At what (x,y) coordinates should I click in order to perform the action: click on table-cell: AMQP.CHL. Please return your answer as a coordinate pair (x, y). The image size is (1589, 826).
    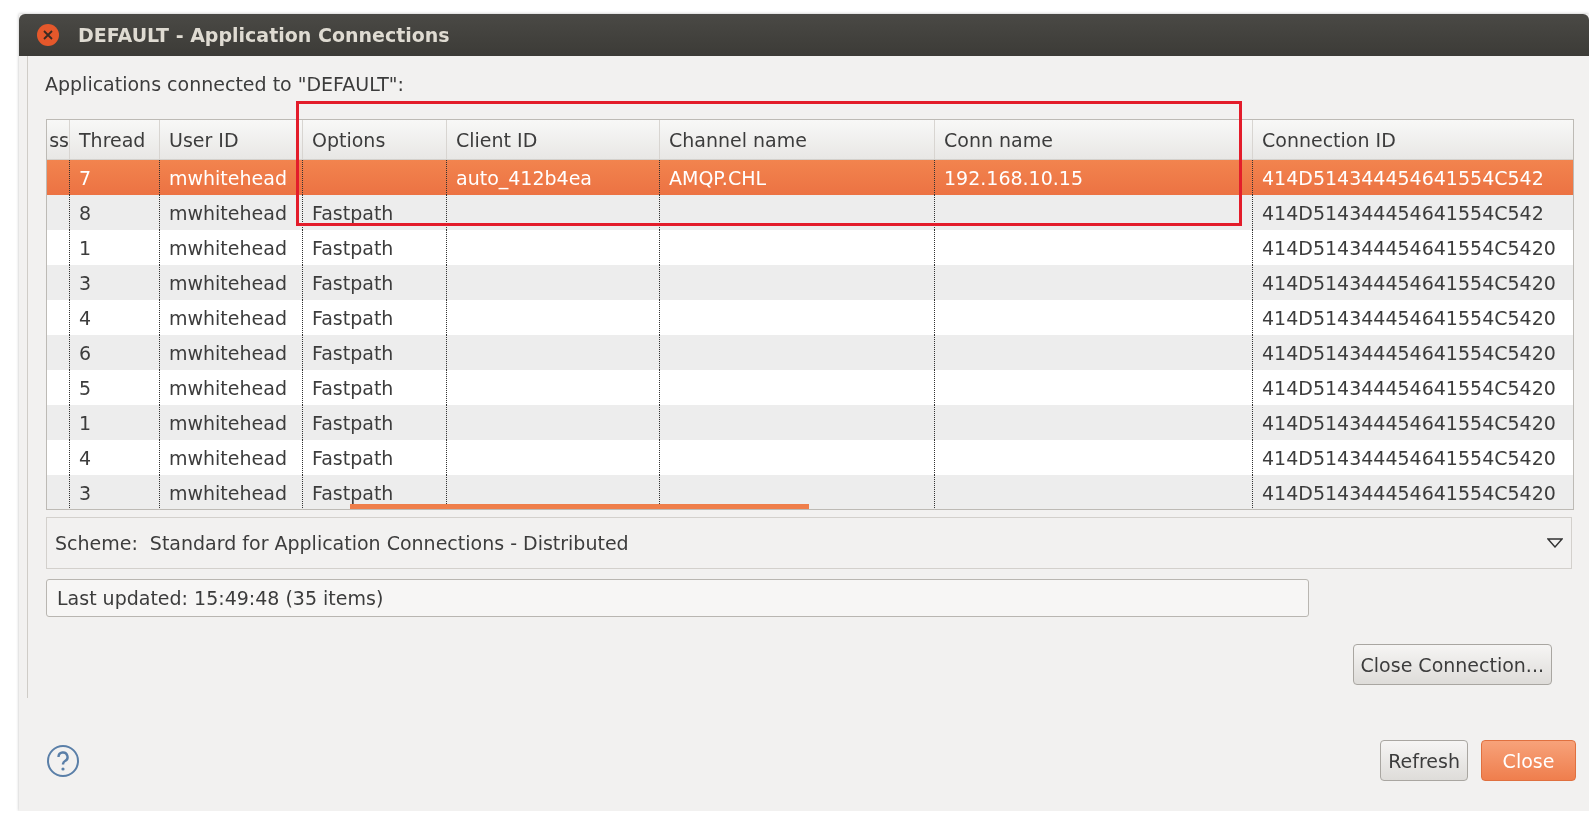
    Looking at the image, I should click on (718, 177).